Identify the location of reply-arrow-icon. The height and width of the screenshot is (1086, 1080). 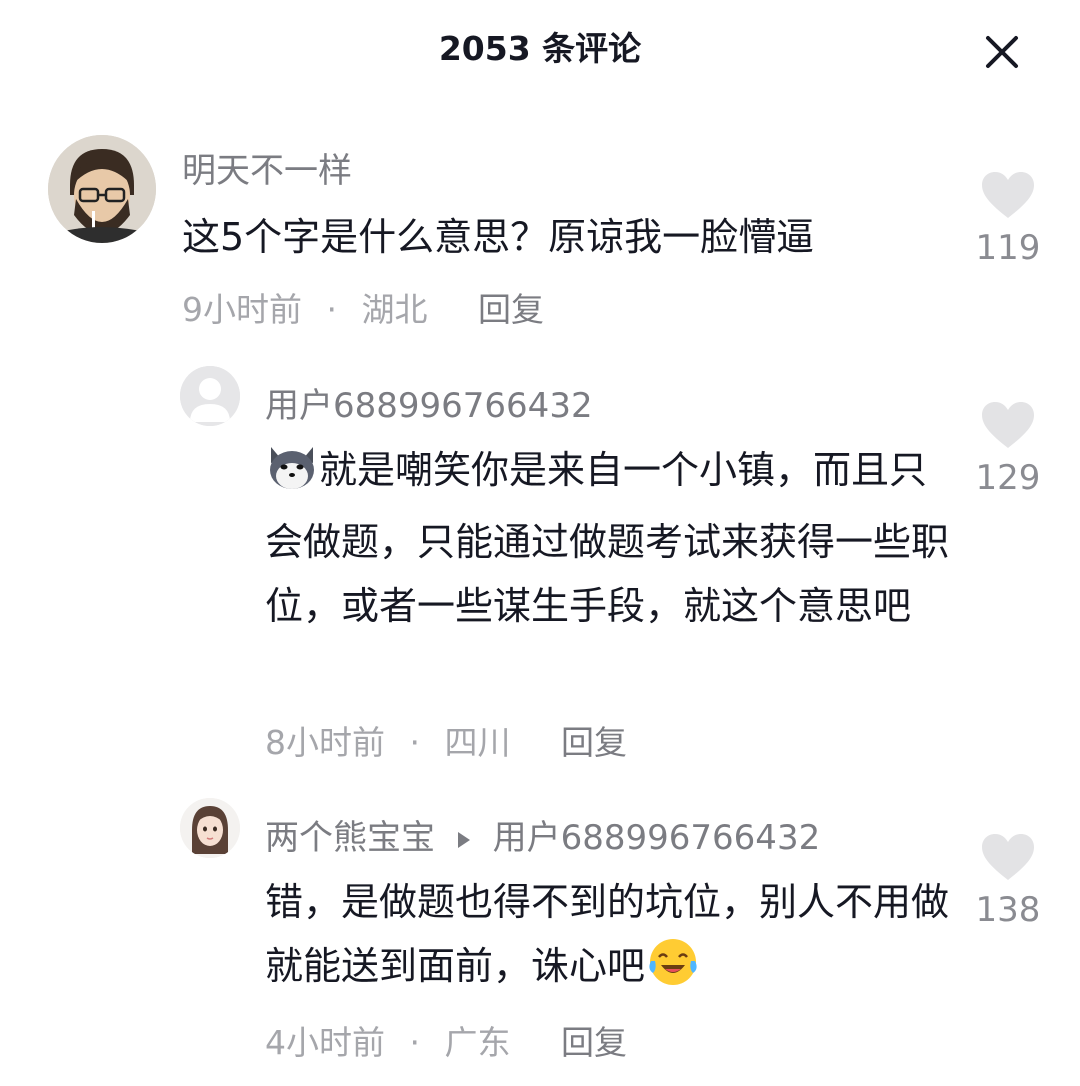
(463, 839).